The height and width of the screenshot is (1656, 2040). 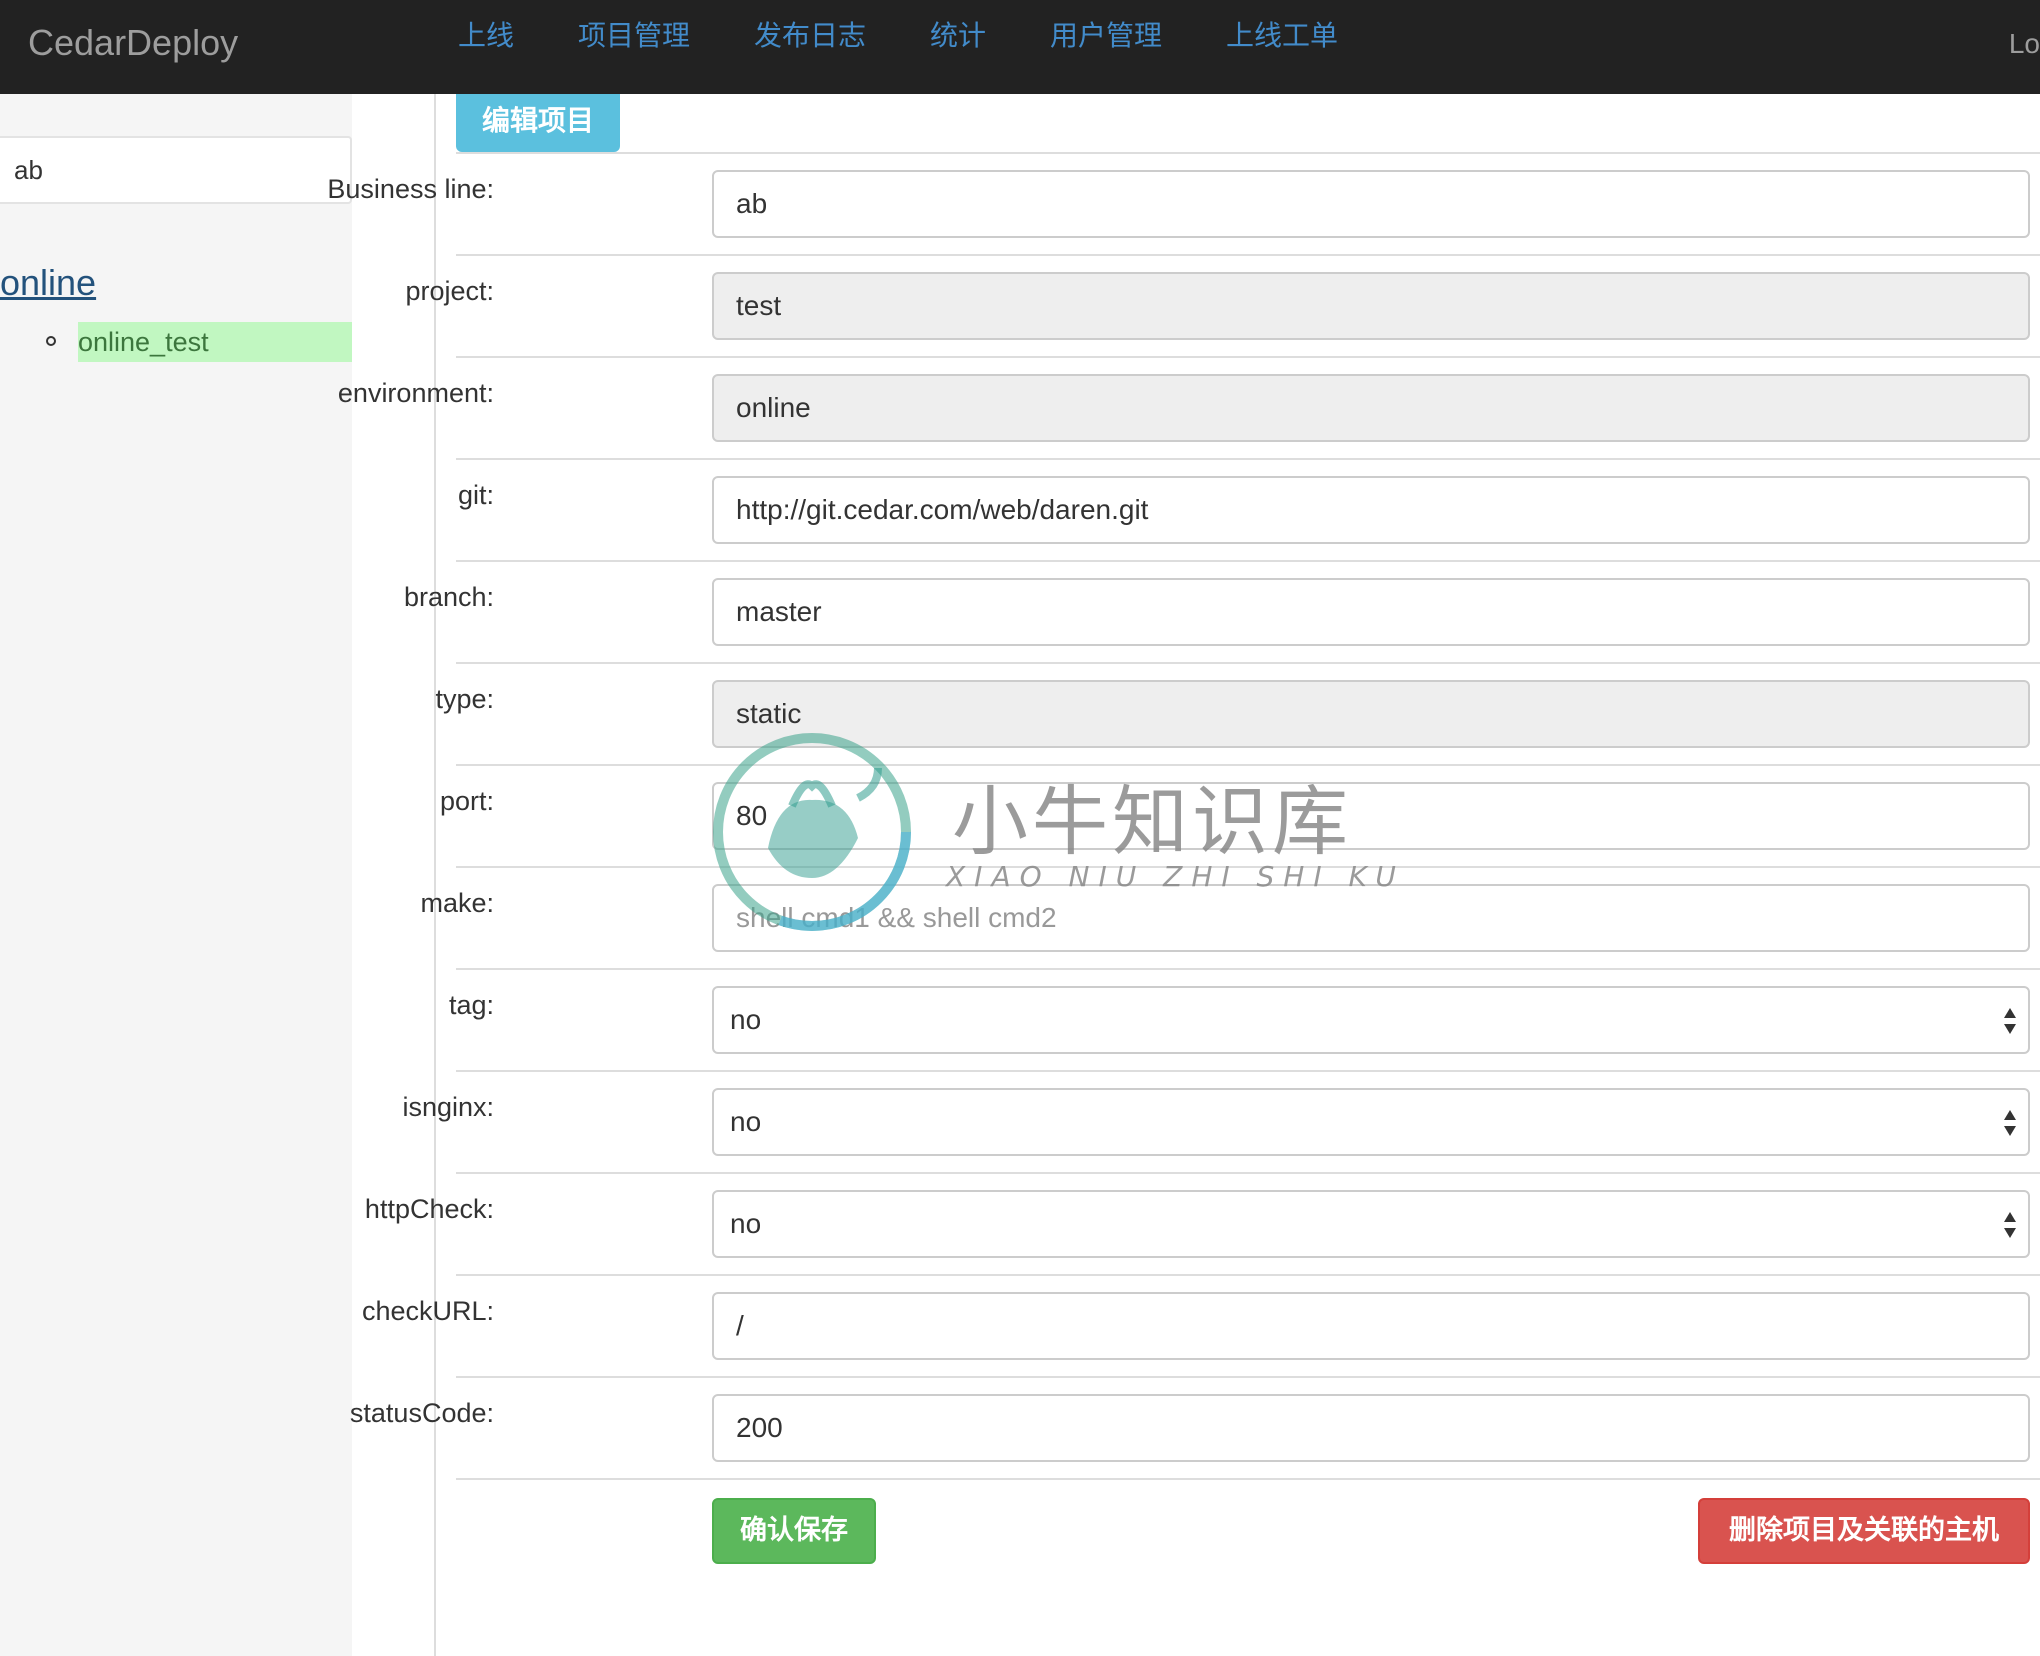 I want to click on nav-item-release-log: 发布日志, so click(x=810, y=34).